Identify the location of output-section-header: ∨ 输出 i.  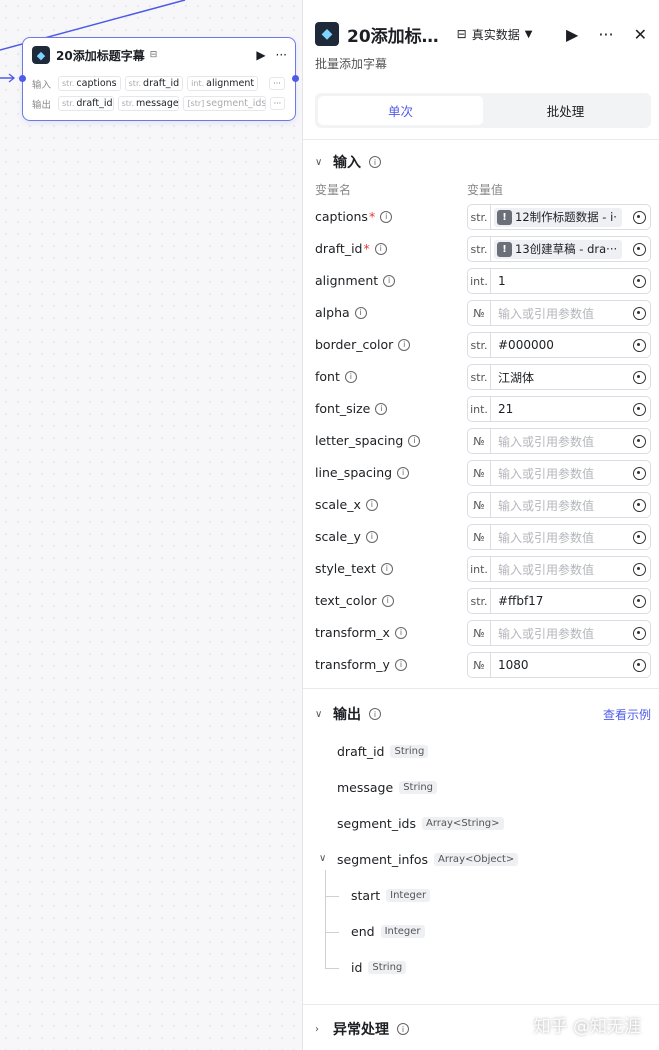
(348, 714).